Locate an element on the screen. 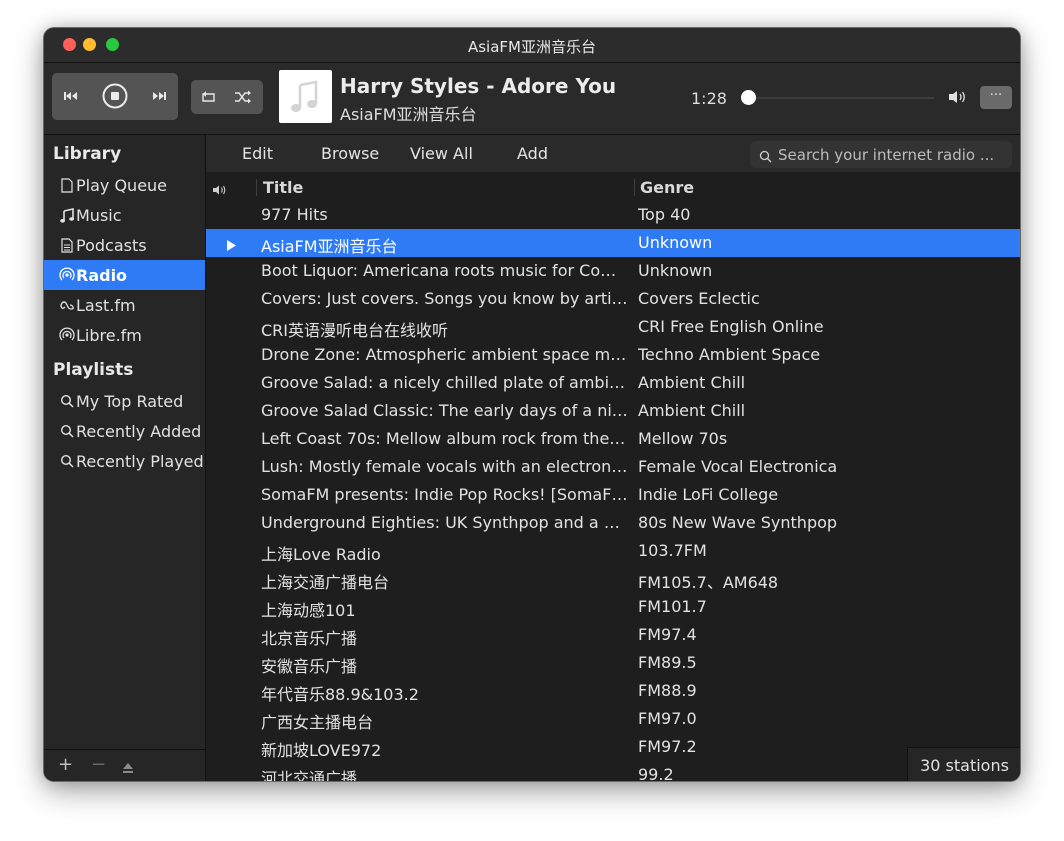 This screenshot has height=841, width=1064. next-track-button is located at coordinates (159, 96).